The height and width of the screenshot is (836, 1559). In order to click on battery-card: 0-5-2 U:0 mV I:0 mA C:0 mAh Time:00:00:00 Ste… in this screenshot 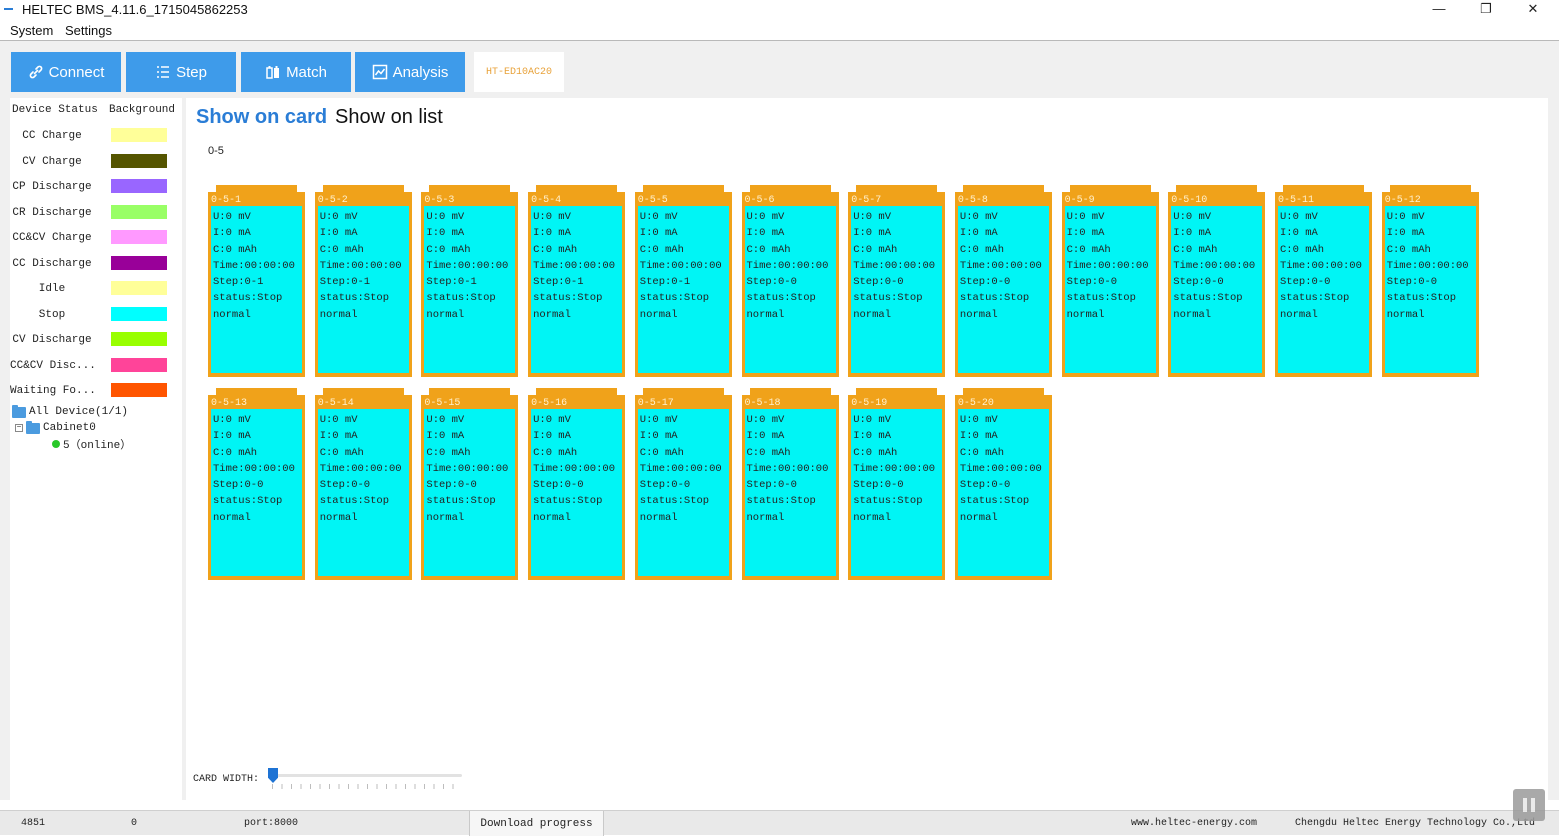, I will do `click(363, 281)`.